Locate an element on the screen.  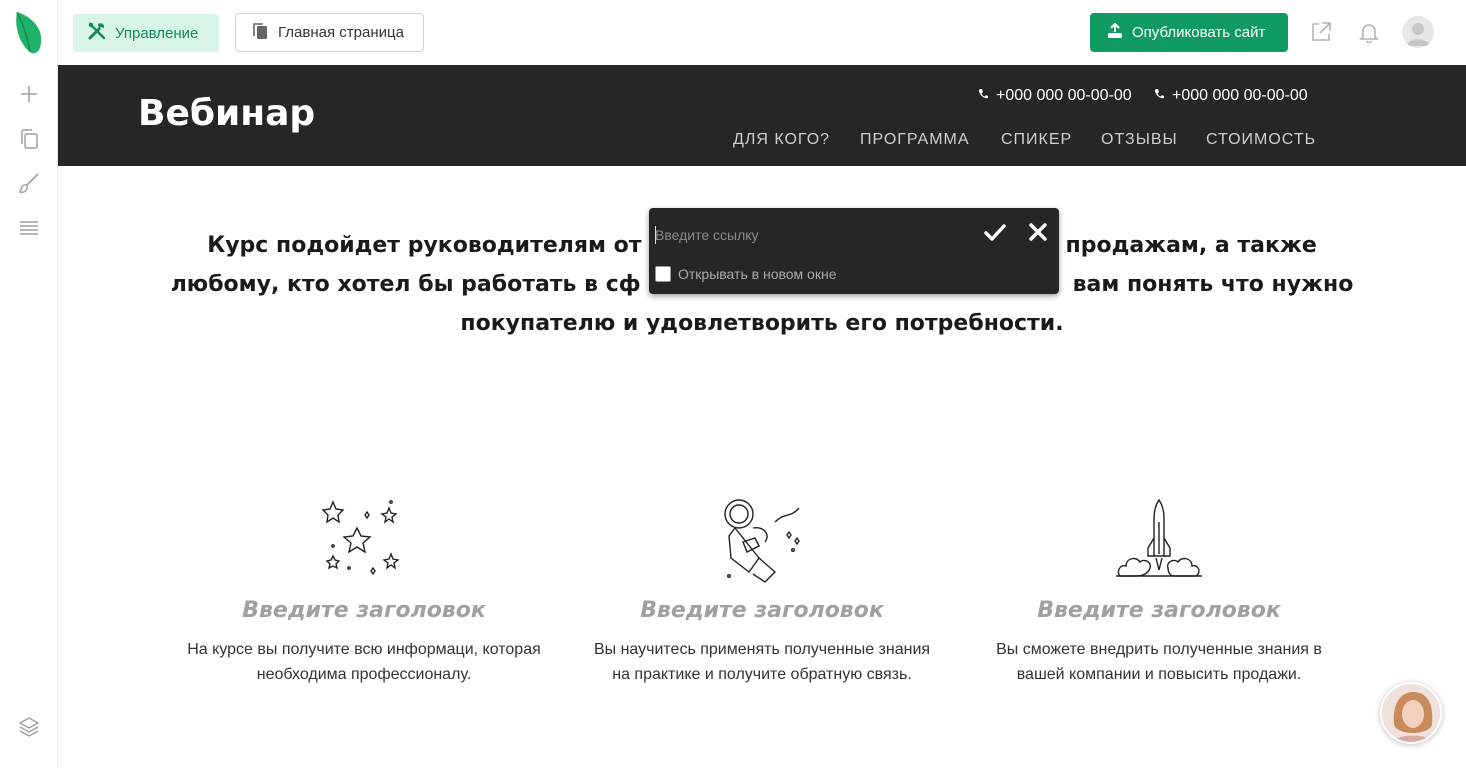
link-popover: Открывать в новом окне is located at coordinates (854, 251).